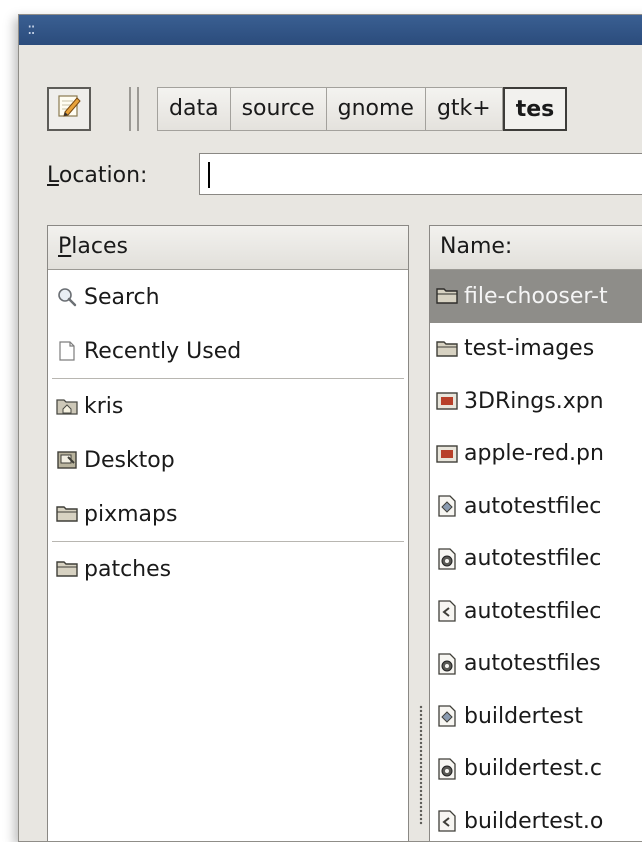  Describe the element at coordinates (228, 514) in the screenshot. I see `places-item-pixmaps: pixmaps` at that location.